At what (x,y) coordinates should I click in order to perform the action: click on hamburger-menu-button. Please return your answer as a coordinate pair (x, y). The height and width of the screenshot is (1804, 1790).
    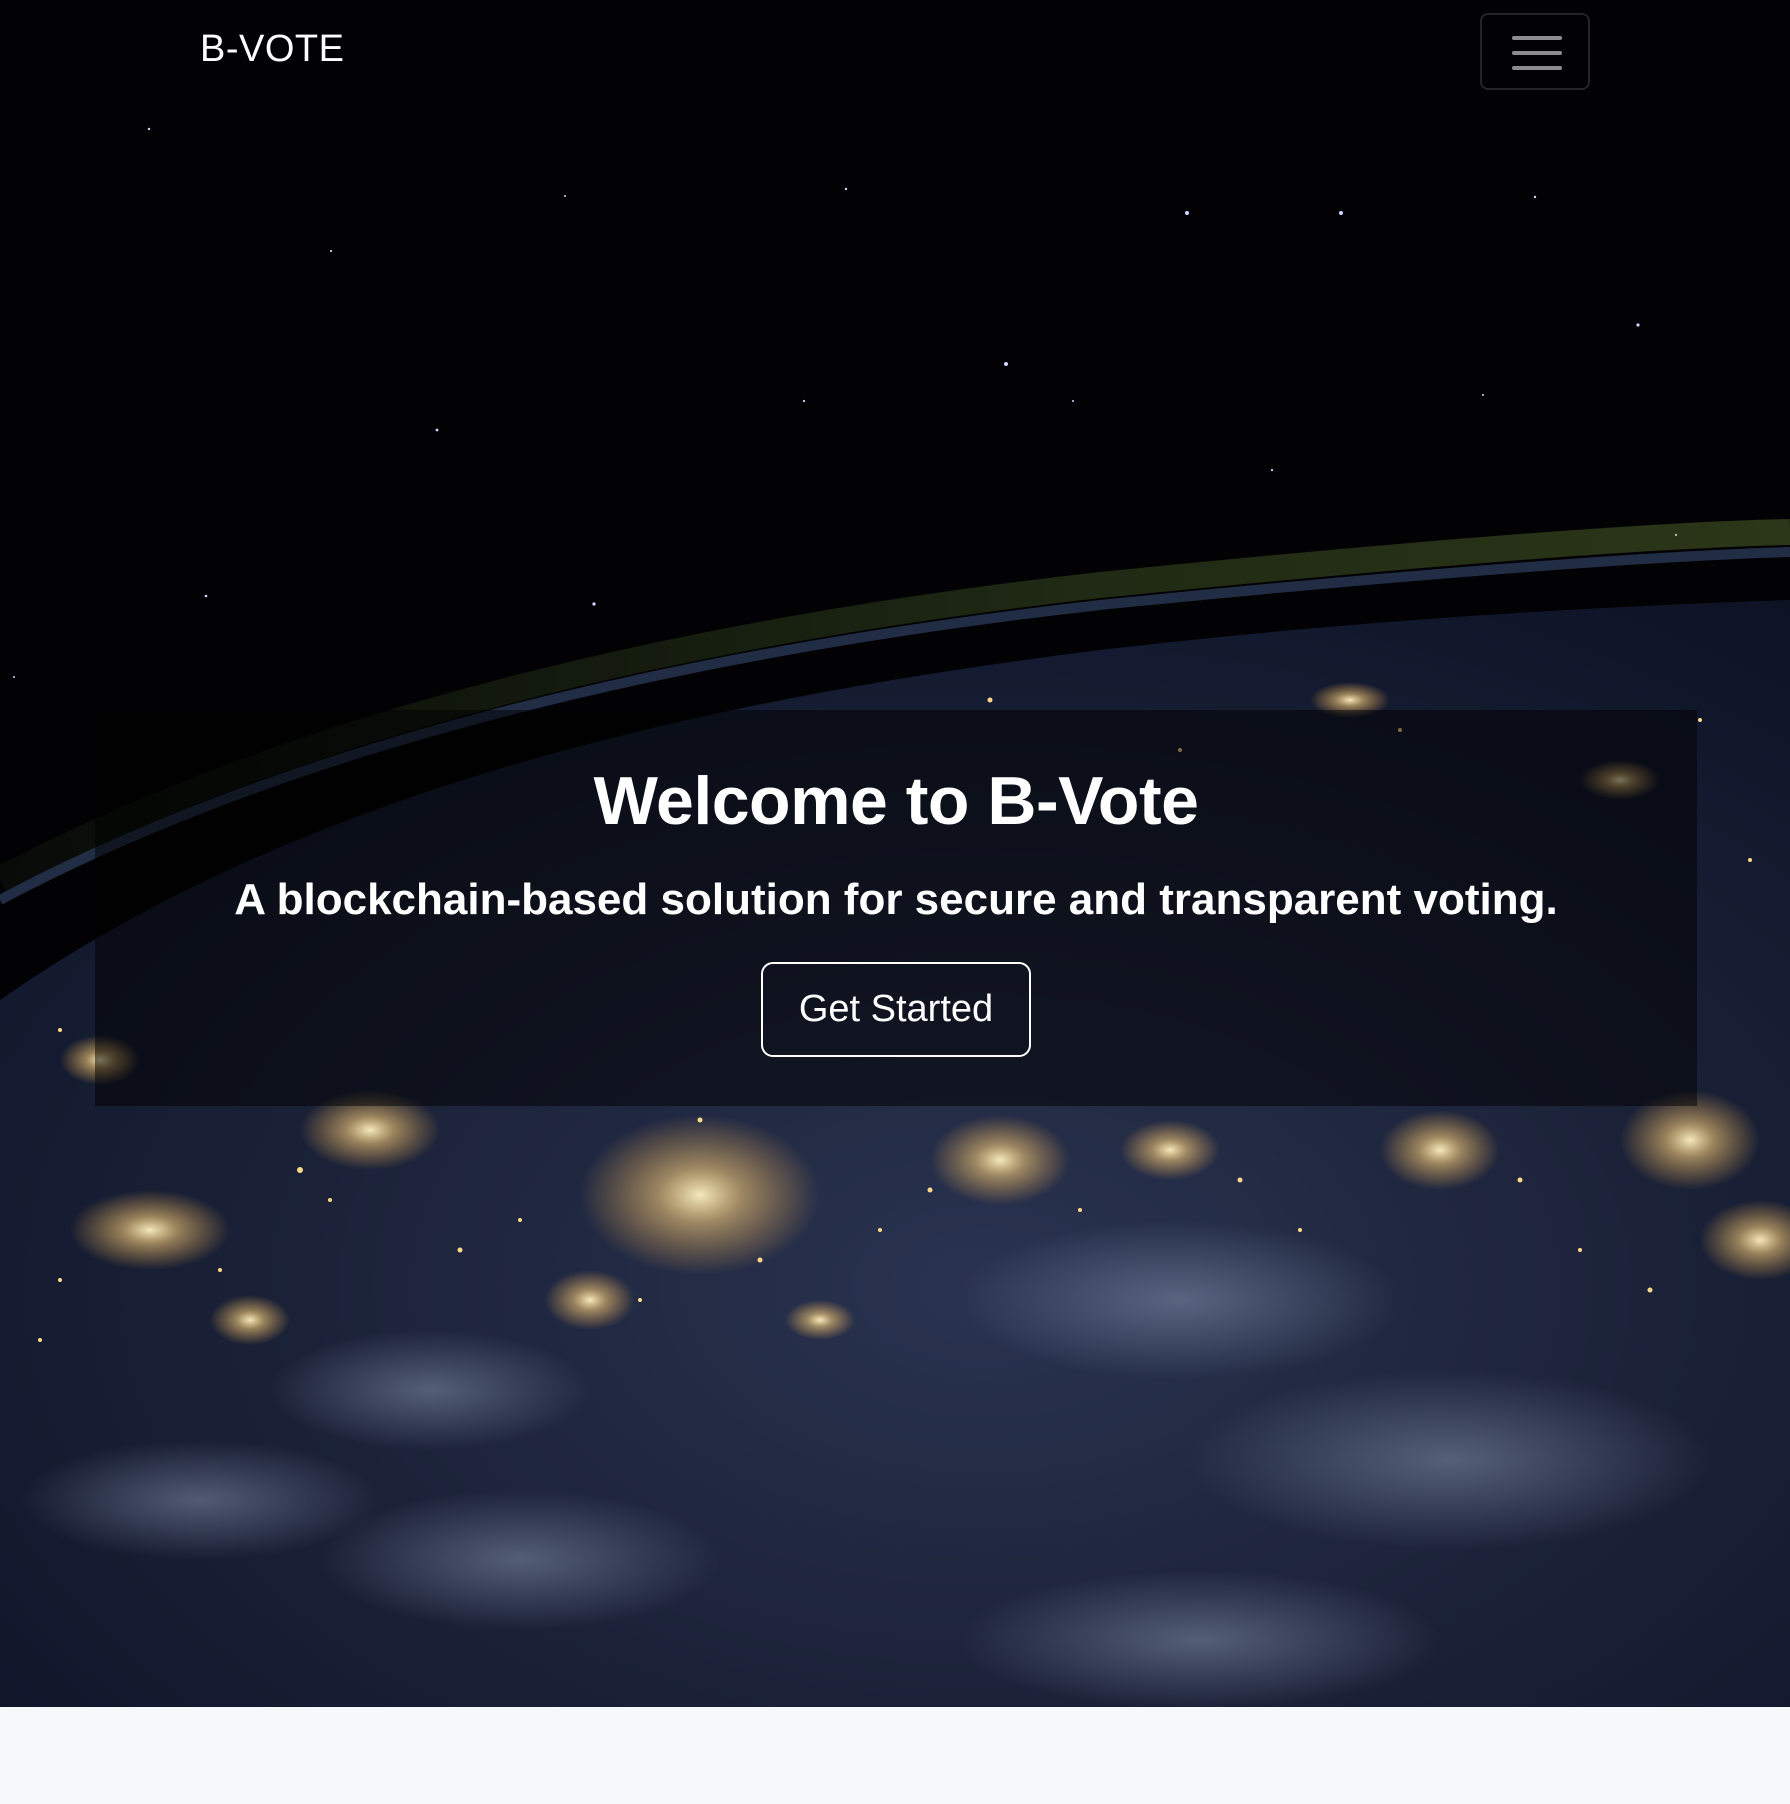
    Looking at the image, I should click on (1535, 51).